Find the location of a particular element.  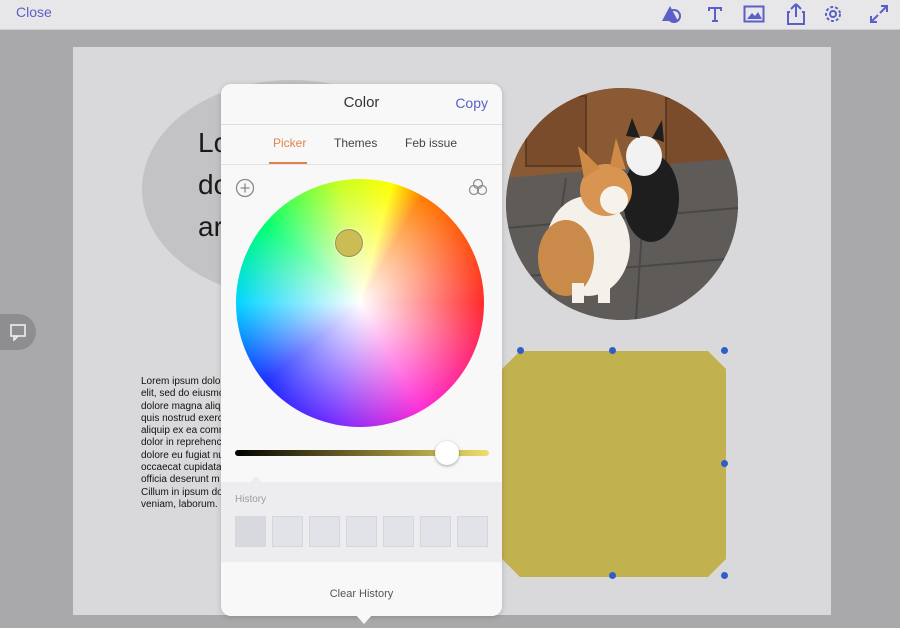

add-color-icon is located at coordinates (245, 188).